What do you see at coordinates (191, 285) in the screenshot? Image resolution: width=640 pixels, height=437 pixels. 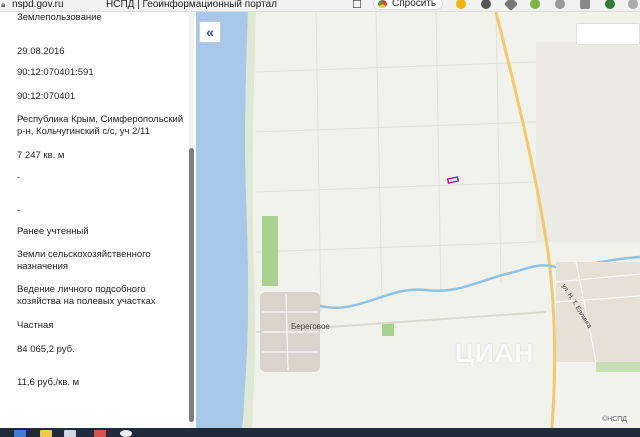 I see `panel-scrollbar` at bounding box center [191, 285].